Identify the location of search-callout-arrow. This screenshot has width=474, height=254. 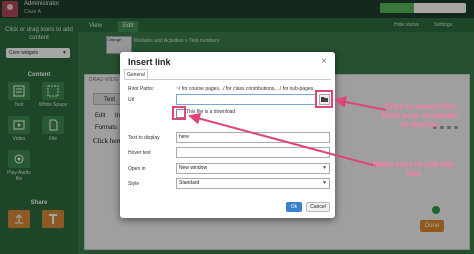
(360, 103).